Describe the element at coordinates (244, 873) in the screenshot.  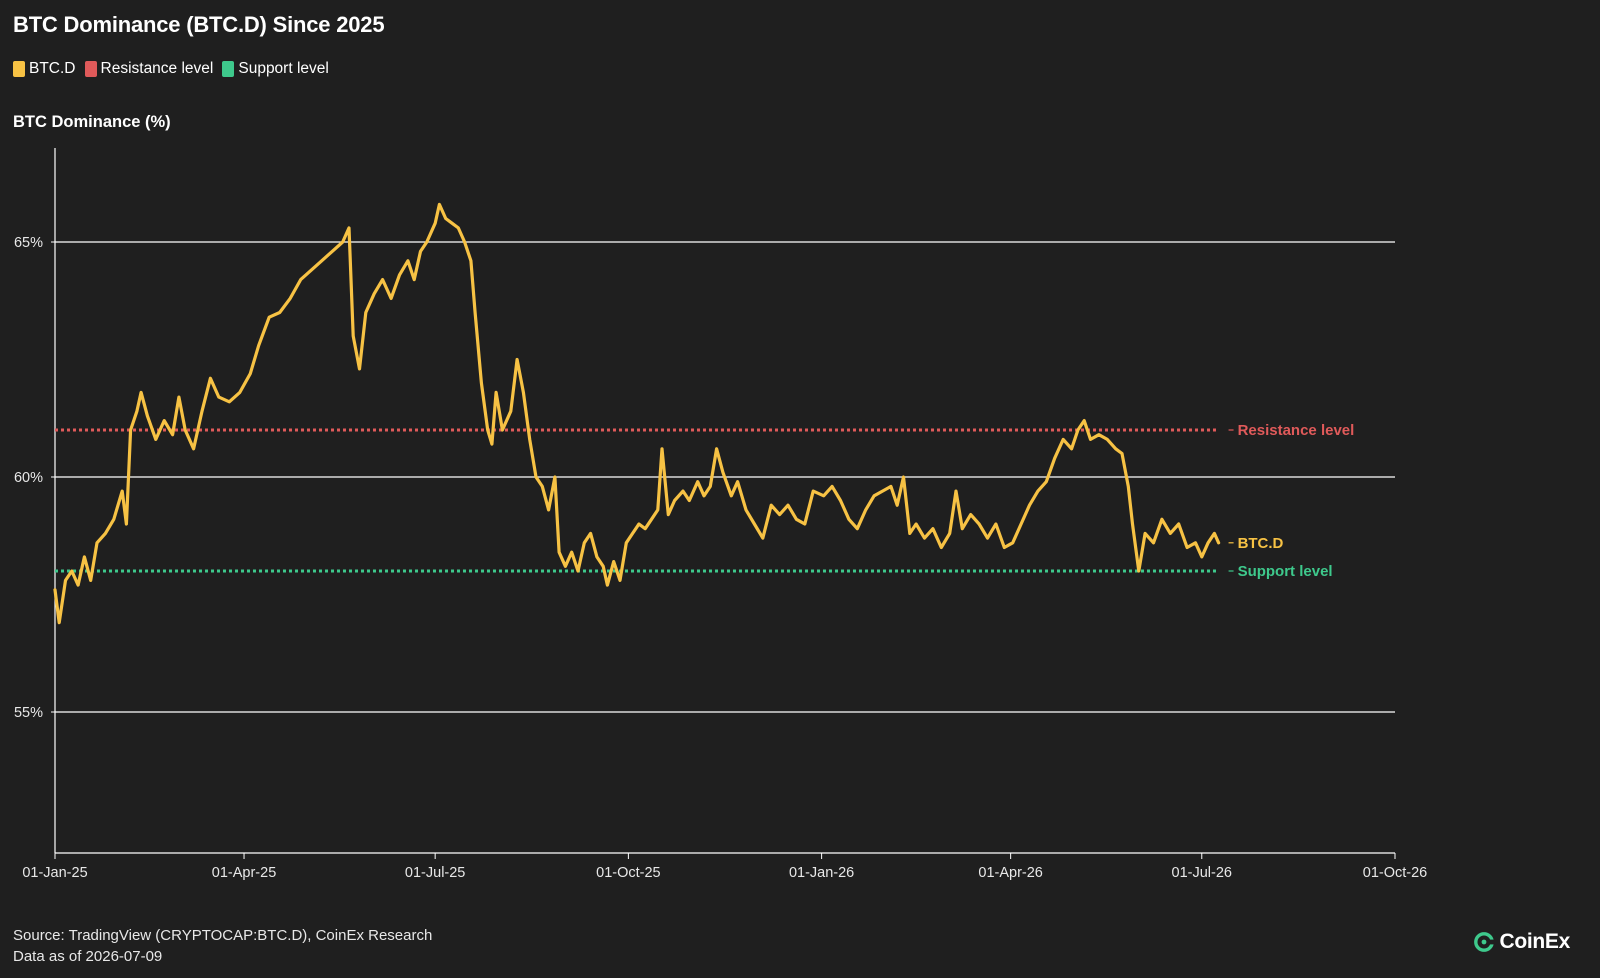
I see `x-tick-label: 01-Apr-25` at that location.